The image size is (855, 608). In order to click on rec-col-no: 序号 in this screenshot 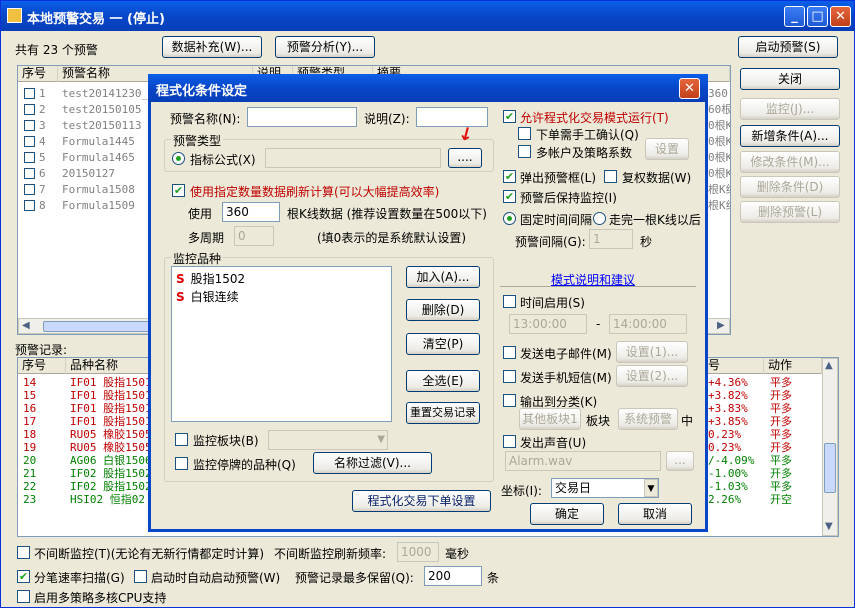, I will do `click(42, 366)`.